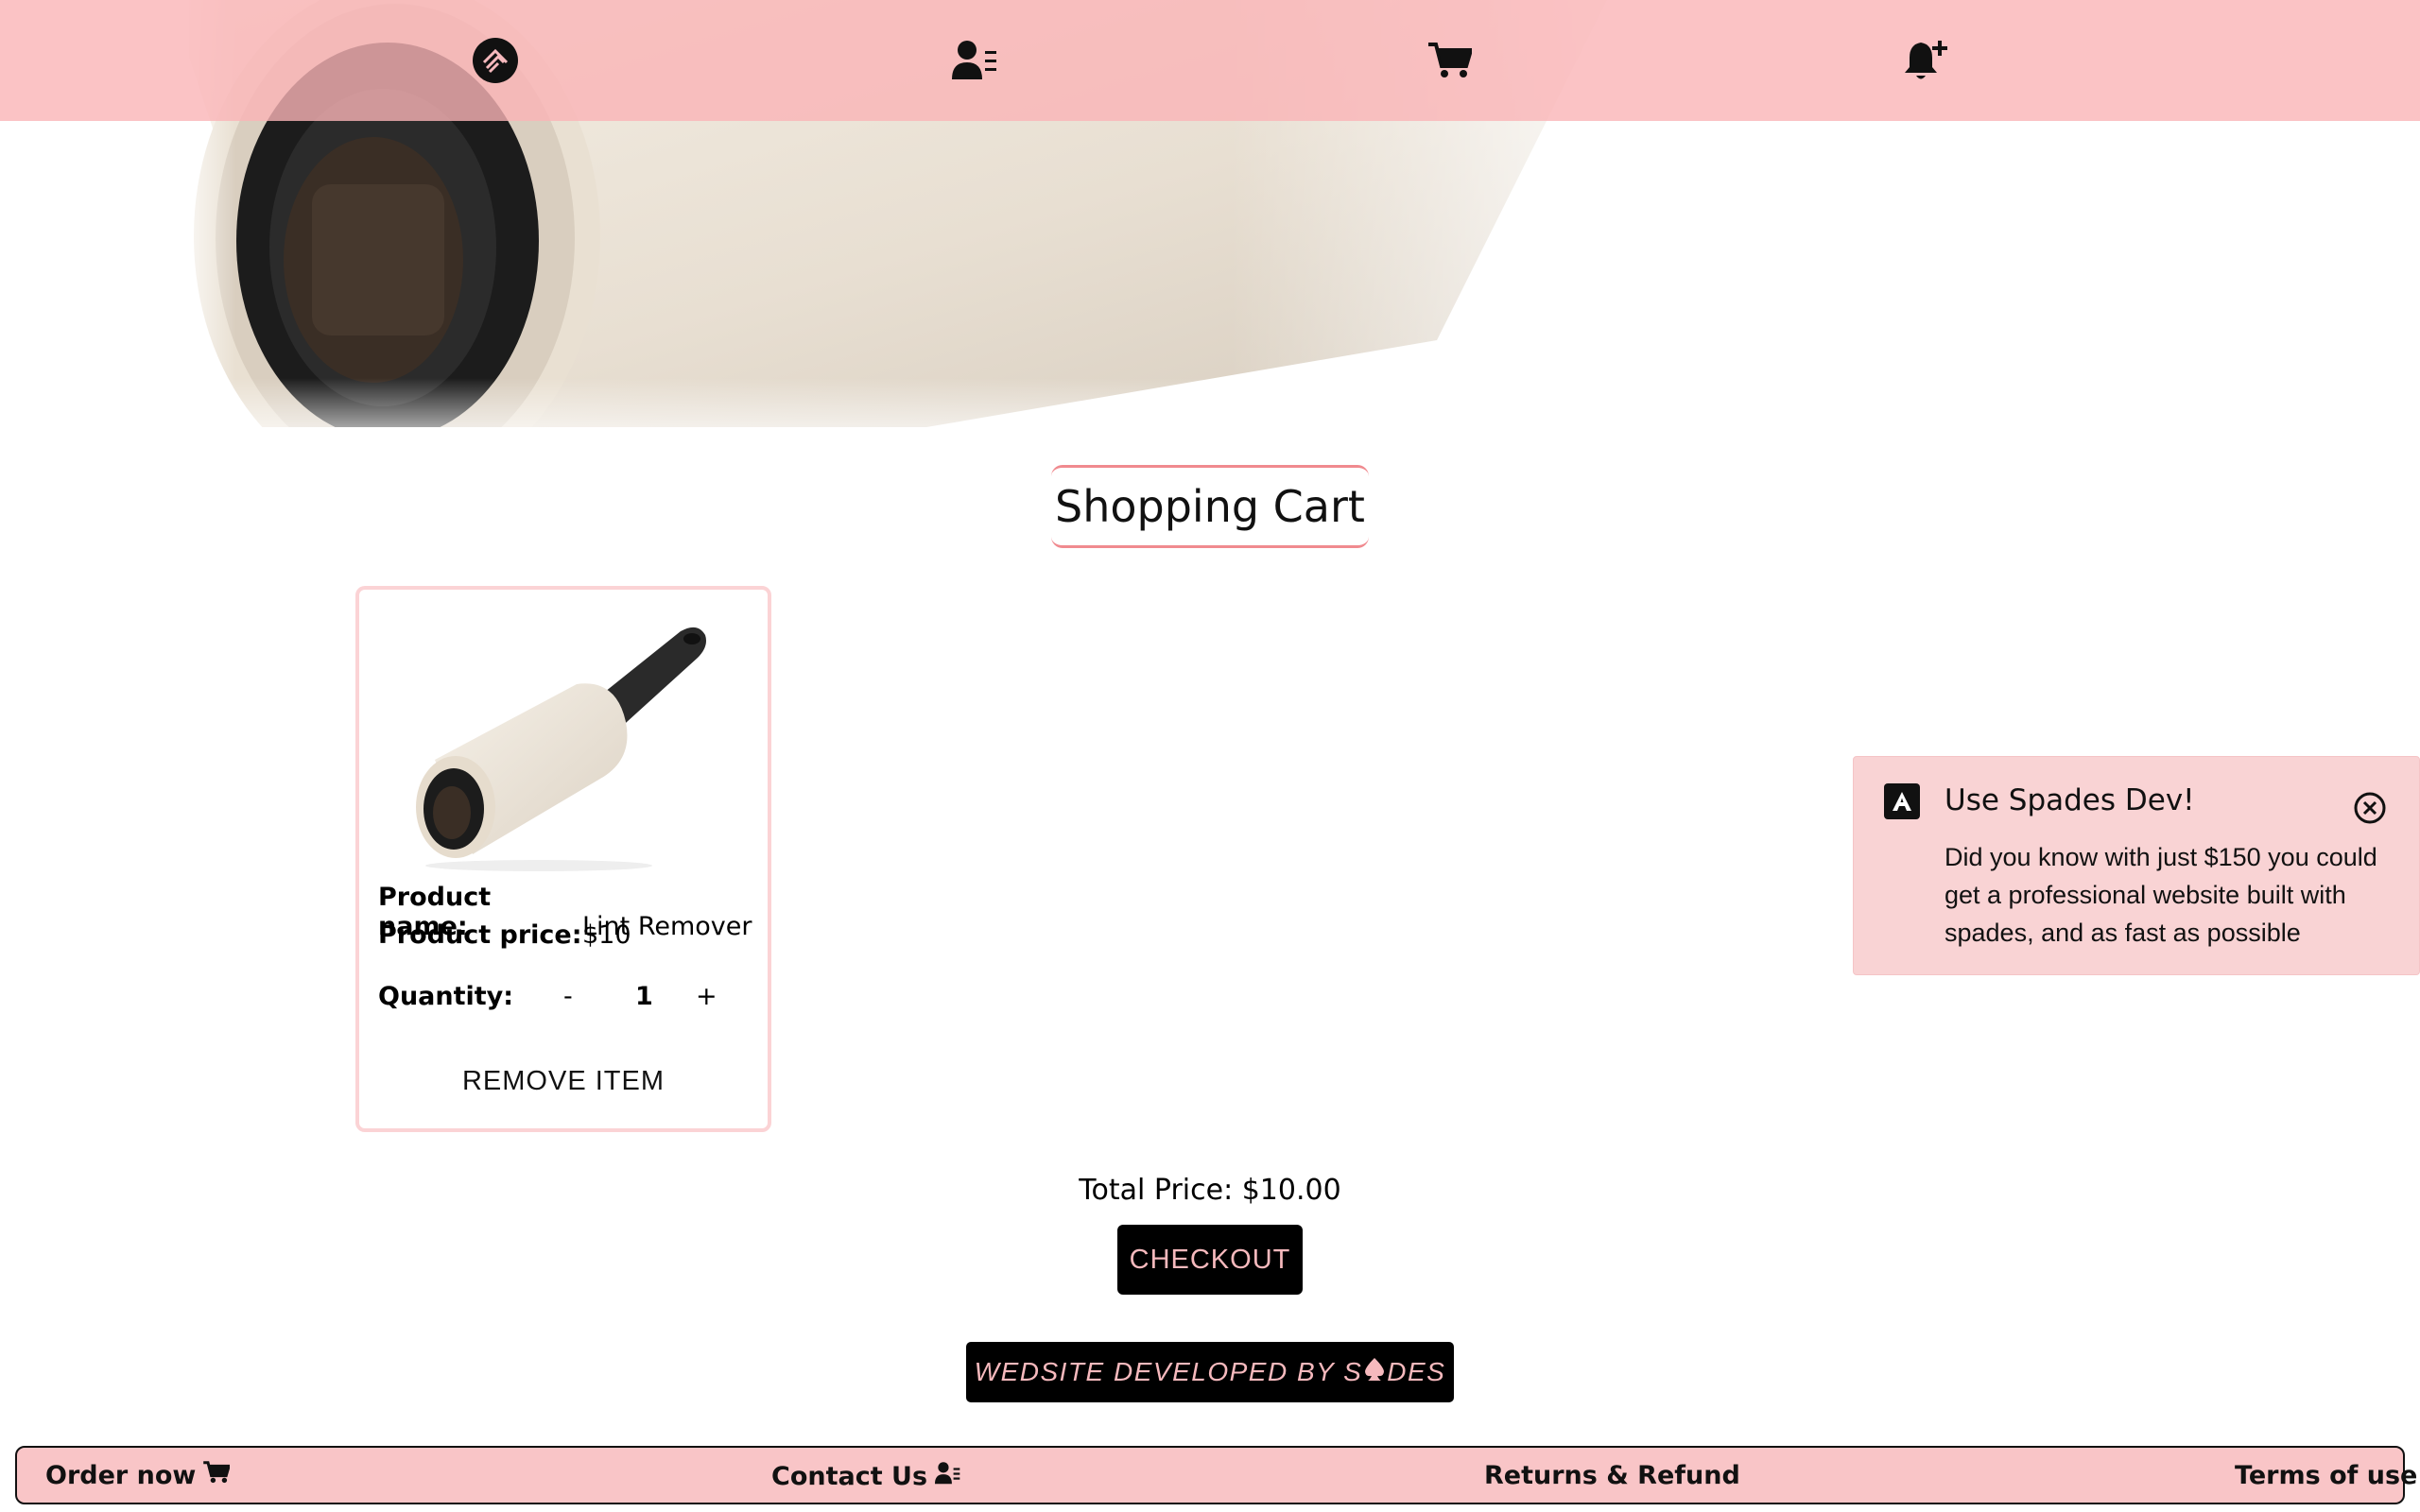  I want to click on page-title: Shopping Cart, so click(1210, 506).